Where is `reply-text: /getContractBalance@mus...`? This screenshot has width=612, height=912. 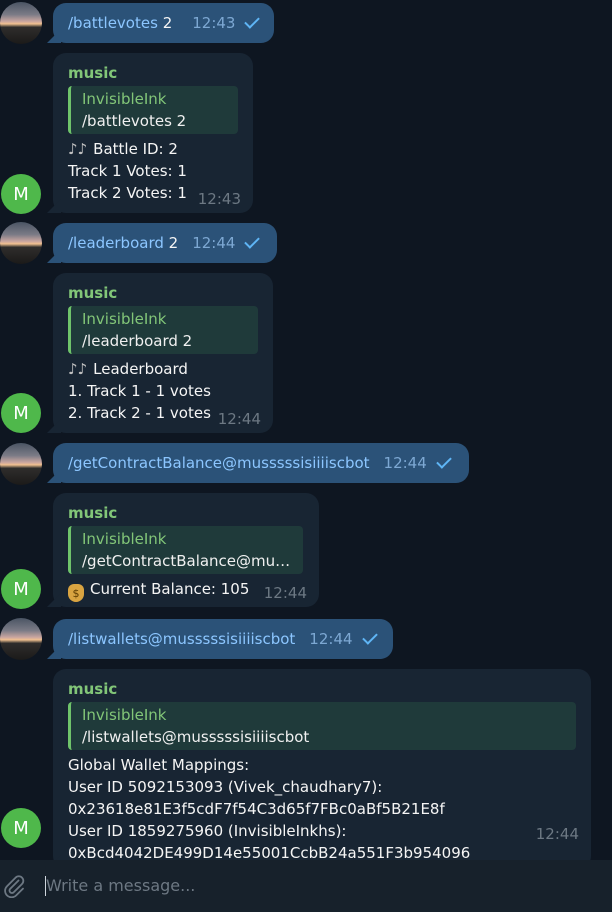 reply-text: /getContractBalance@mus... is located at coordinates (187, 561).